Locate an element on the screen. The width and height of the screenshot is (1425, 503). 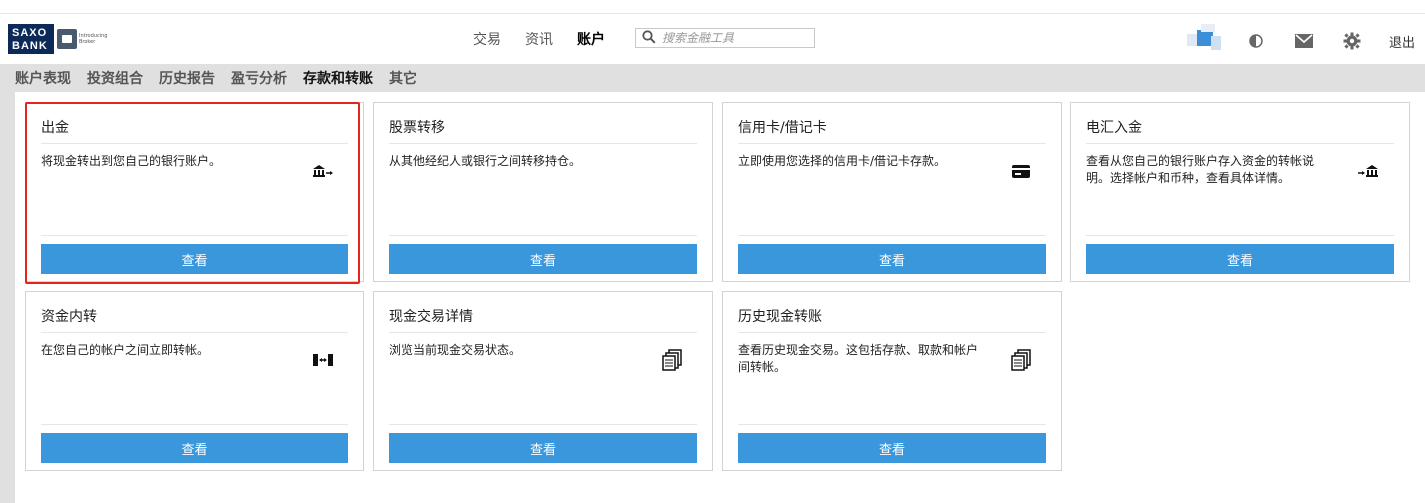
card-cash-transaction-details: 现金交易详情 浏览当前现金交易状态。 查看 is located at coordinates (543, 381).